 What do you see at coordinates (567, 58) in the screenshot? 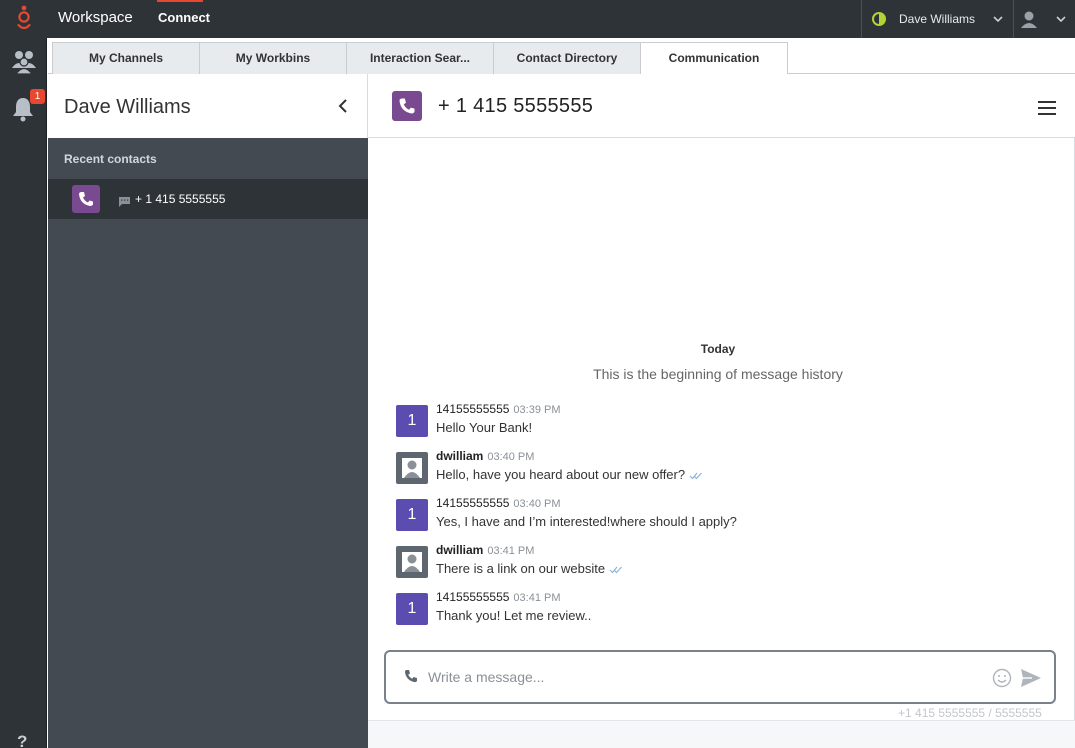
I see `tab-contact-directory: Contact Directory` at bounding box center [567, 58].